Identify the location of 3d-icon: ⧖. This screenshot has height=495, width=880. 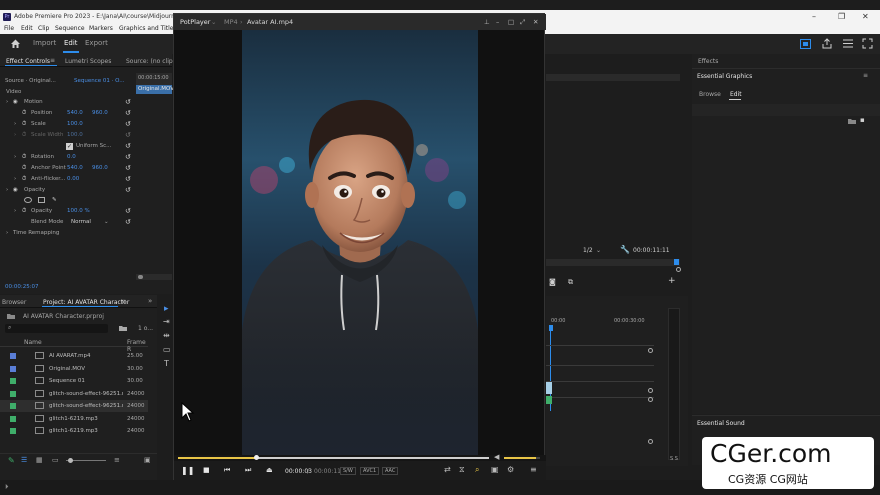
(462, 470).